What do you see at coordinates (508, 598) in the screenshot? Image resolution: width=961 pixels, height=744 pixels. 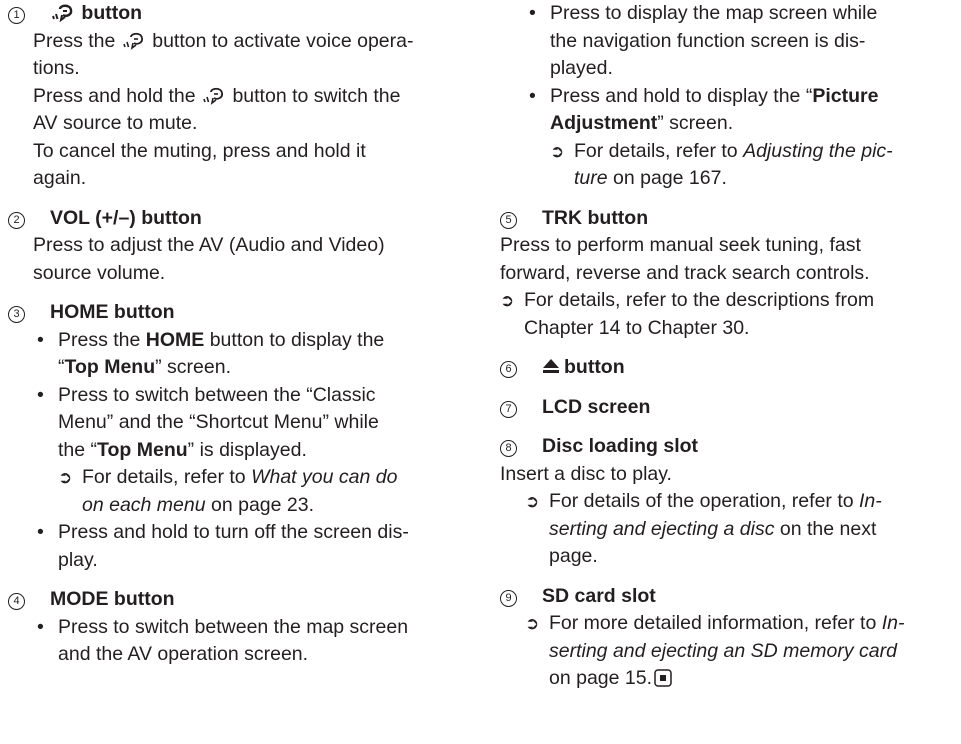 I see `item-number: 9` at bounding box center [508, 598].